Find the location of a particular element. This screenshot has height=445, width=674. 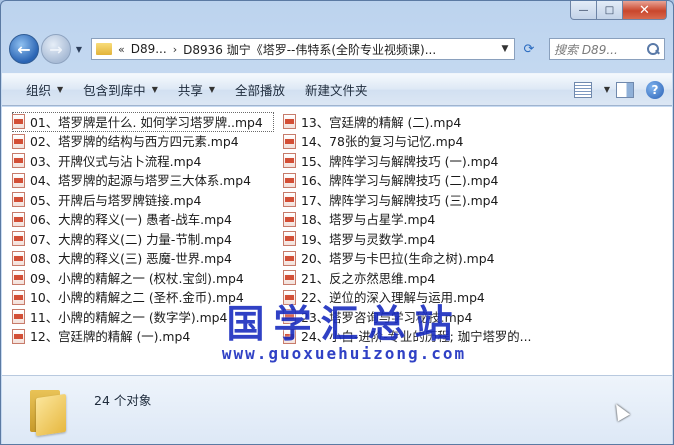

maximize-button: □ is located at coordinates (610, 10).